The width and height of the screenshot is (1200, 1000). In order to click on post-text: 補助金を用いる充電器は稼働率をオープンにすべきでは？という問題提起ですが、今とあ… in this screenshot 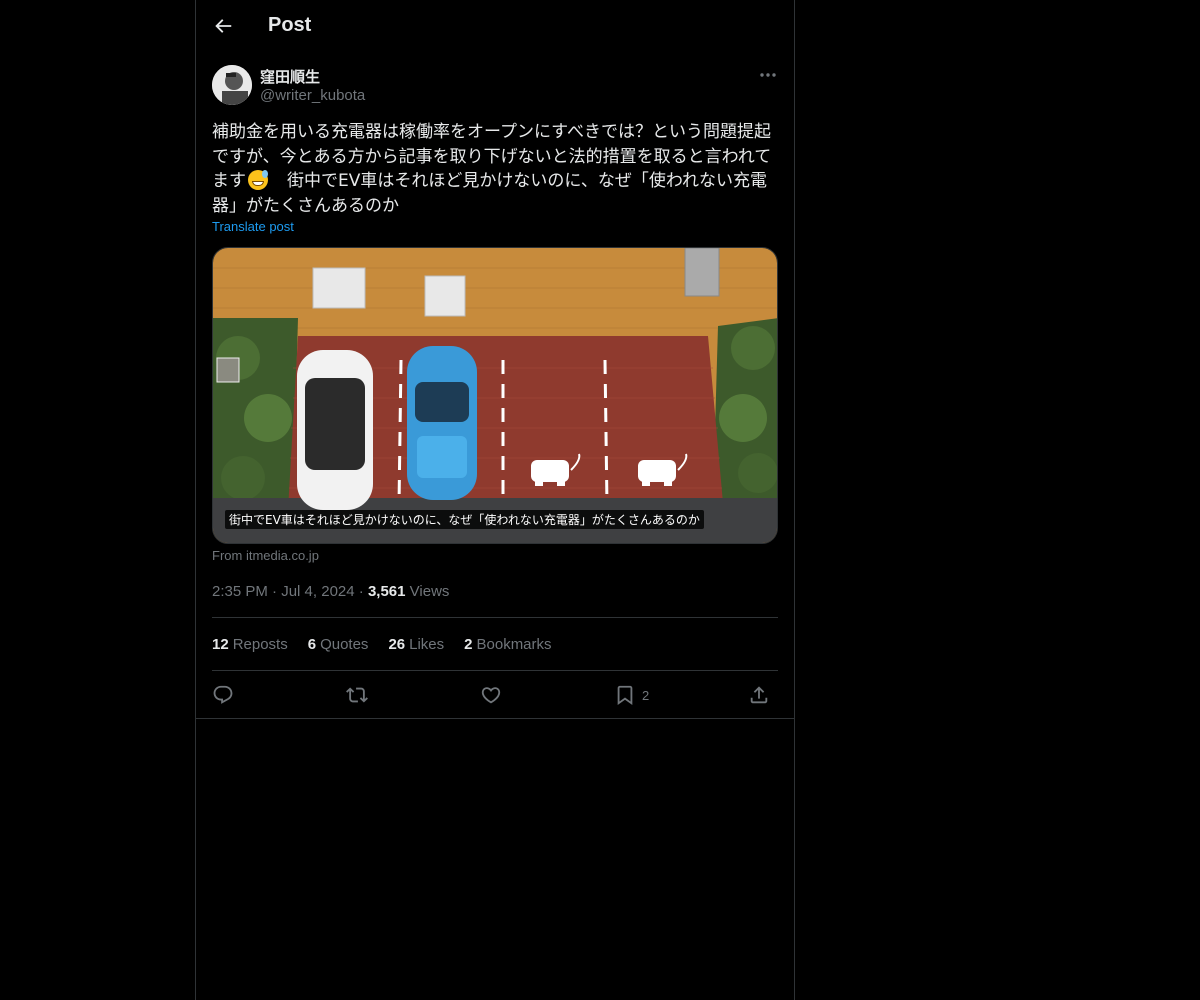, I will do `click(495, 169)`.